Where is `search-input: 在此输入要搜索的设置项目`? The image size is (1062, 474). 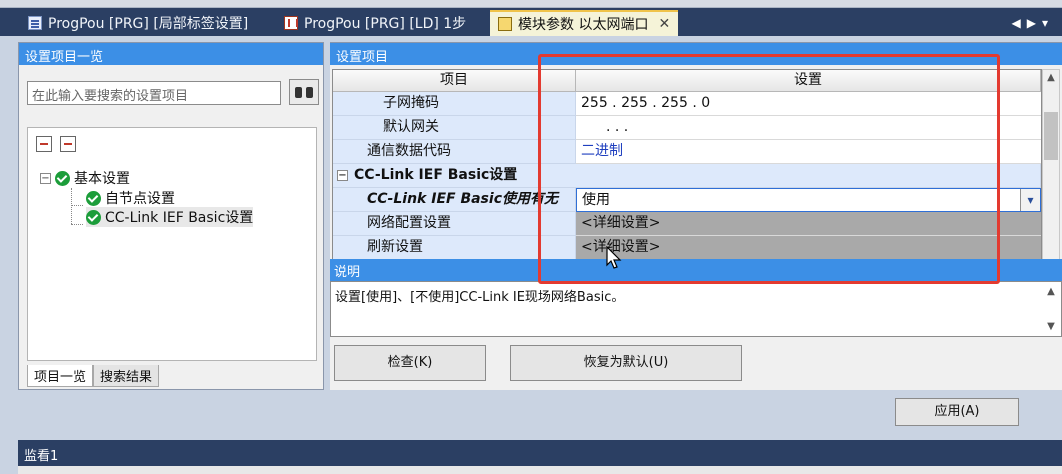
search-input: 在此输入要搜索的设置项目 is located at coordinates (154, 93).